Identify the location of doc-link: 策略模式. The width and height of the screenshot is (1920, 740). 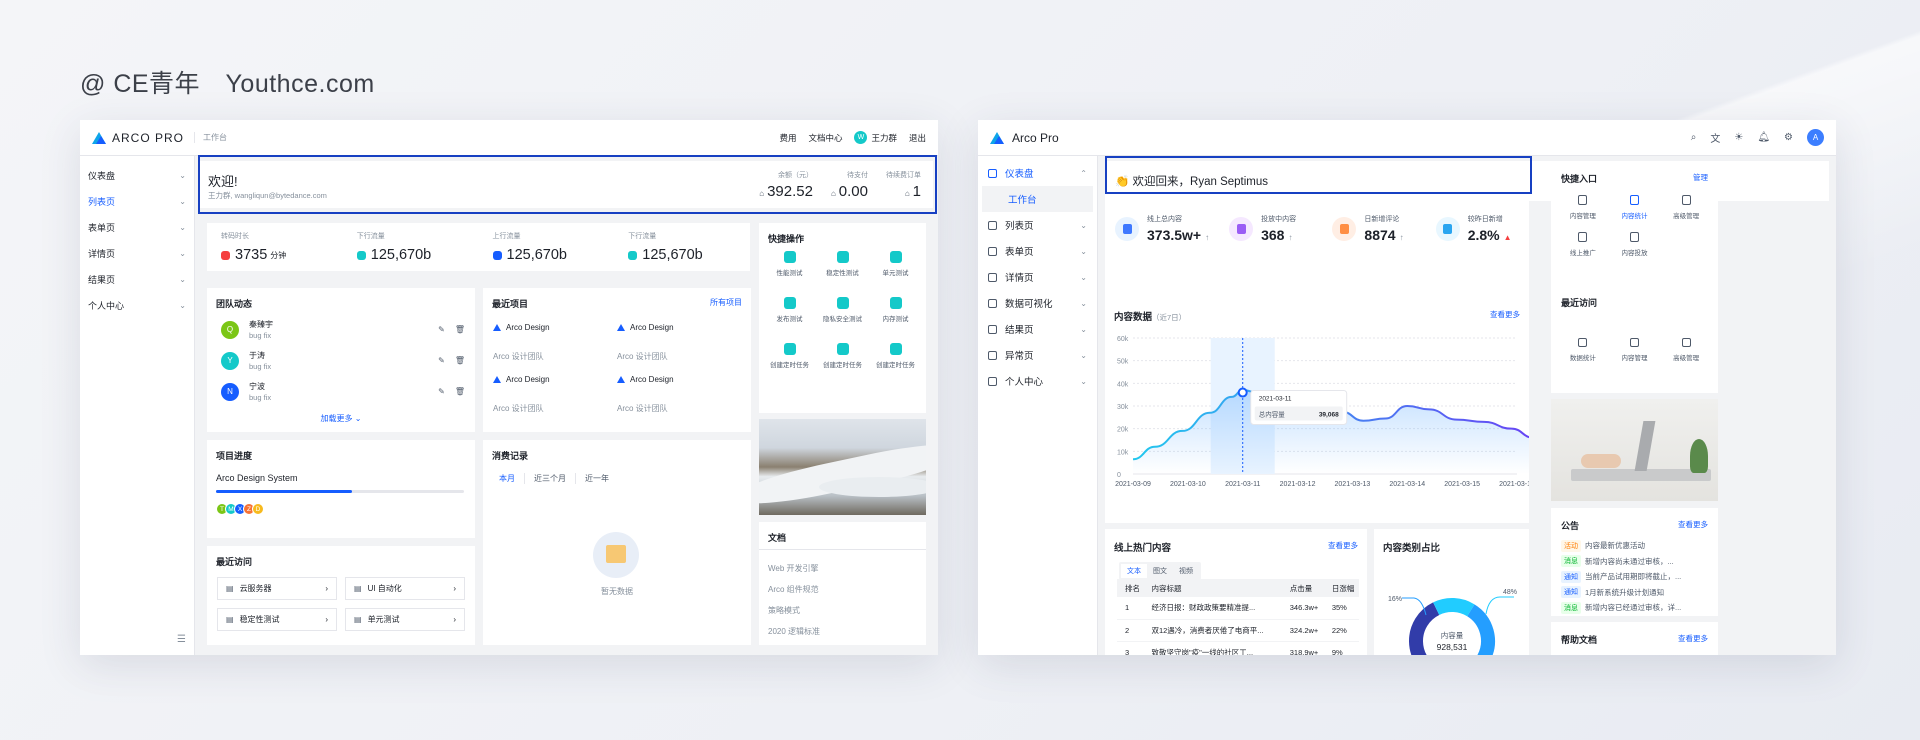
(794, 610).